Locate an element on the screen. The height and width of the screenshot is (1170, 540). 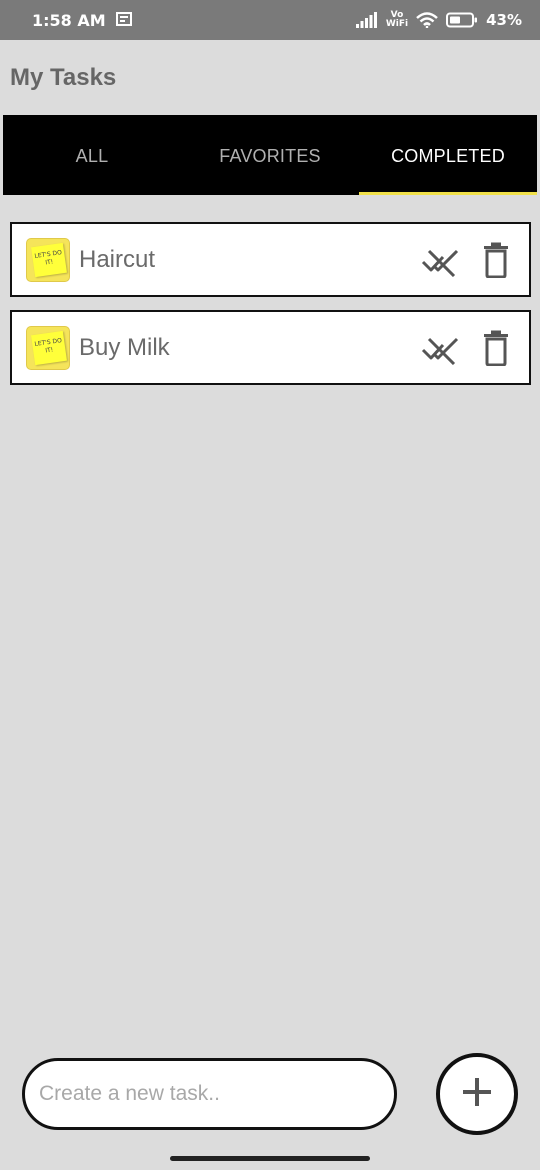
battery-icon is located at coordinates (462, 20).